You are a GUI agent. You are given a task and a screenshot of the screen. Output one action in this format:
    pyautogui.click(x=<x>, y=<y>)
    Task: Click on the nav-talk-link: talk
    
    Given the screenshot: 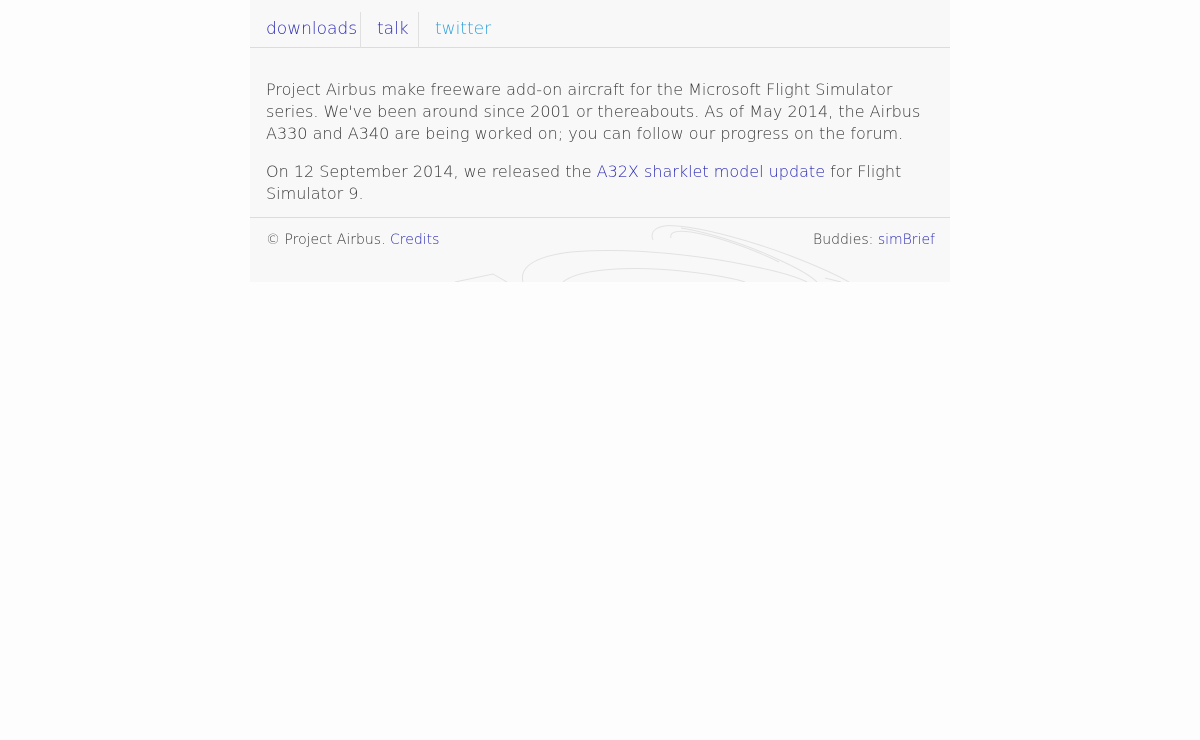 What is the action you would take?
    pyautogui.click(x=398, y=30)
    